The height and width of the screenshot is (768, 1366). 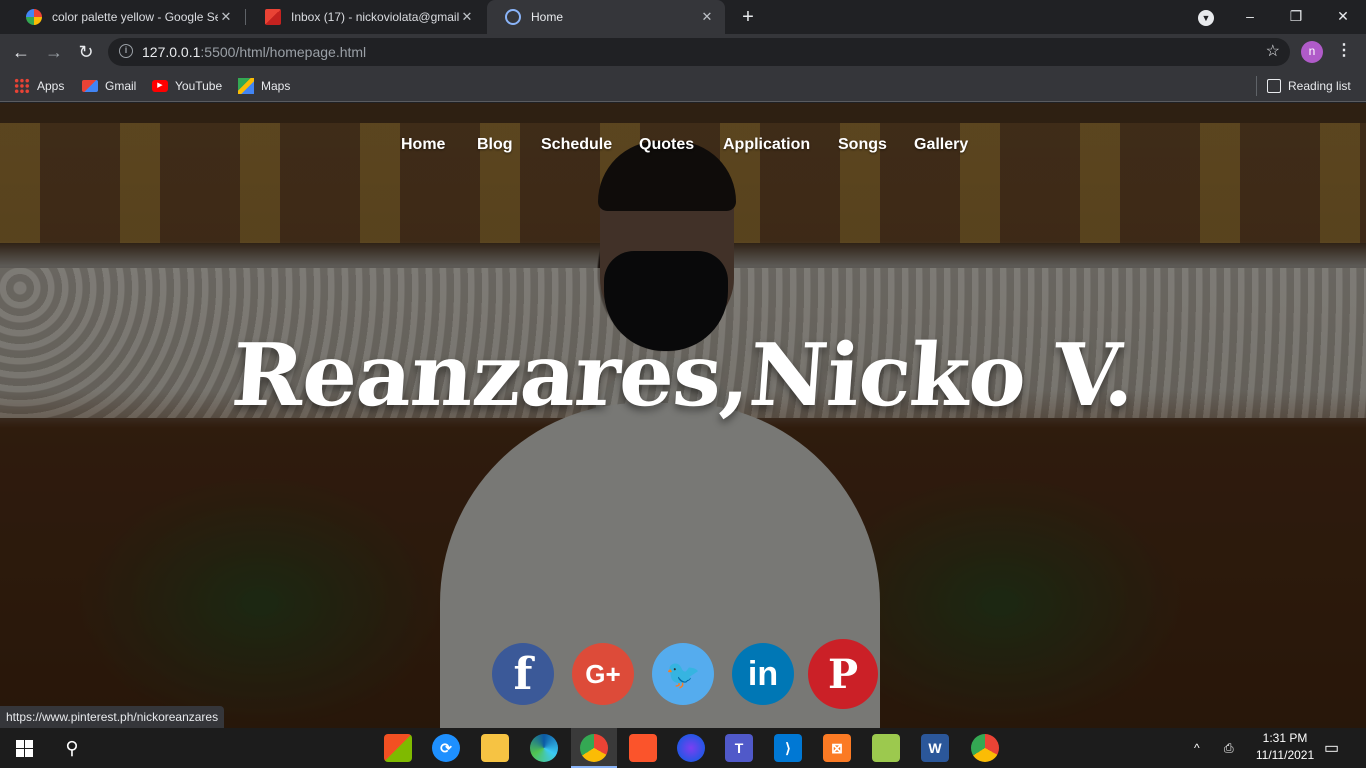 I want to click on bookmark-maps: Maps, so click(x=264, y=86).